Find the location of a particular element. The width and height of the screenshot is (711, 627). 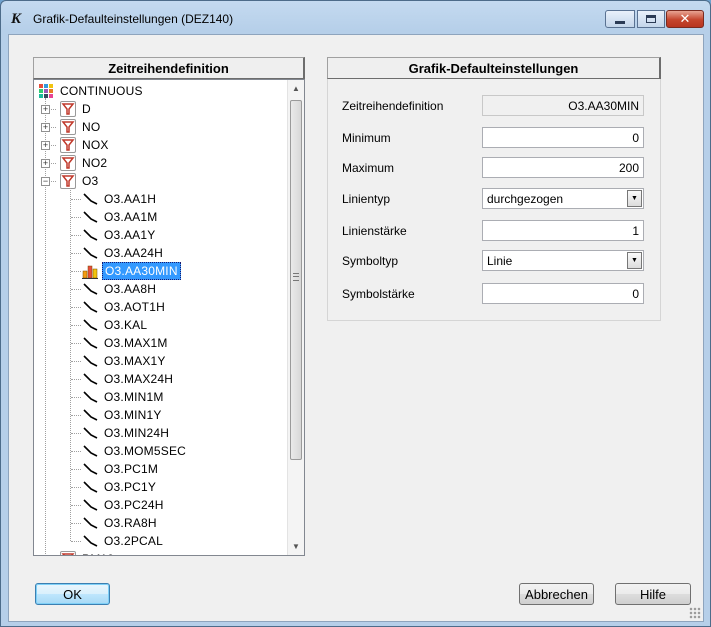

scroll-down-arrow-icon: ▼ is located at coordinates (296, 546).